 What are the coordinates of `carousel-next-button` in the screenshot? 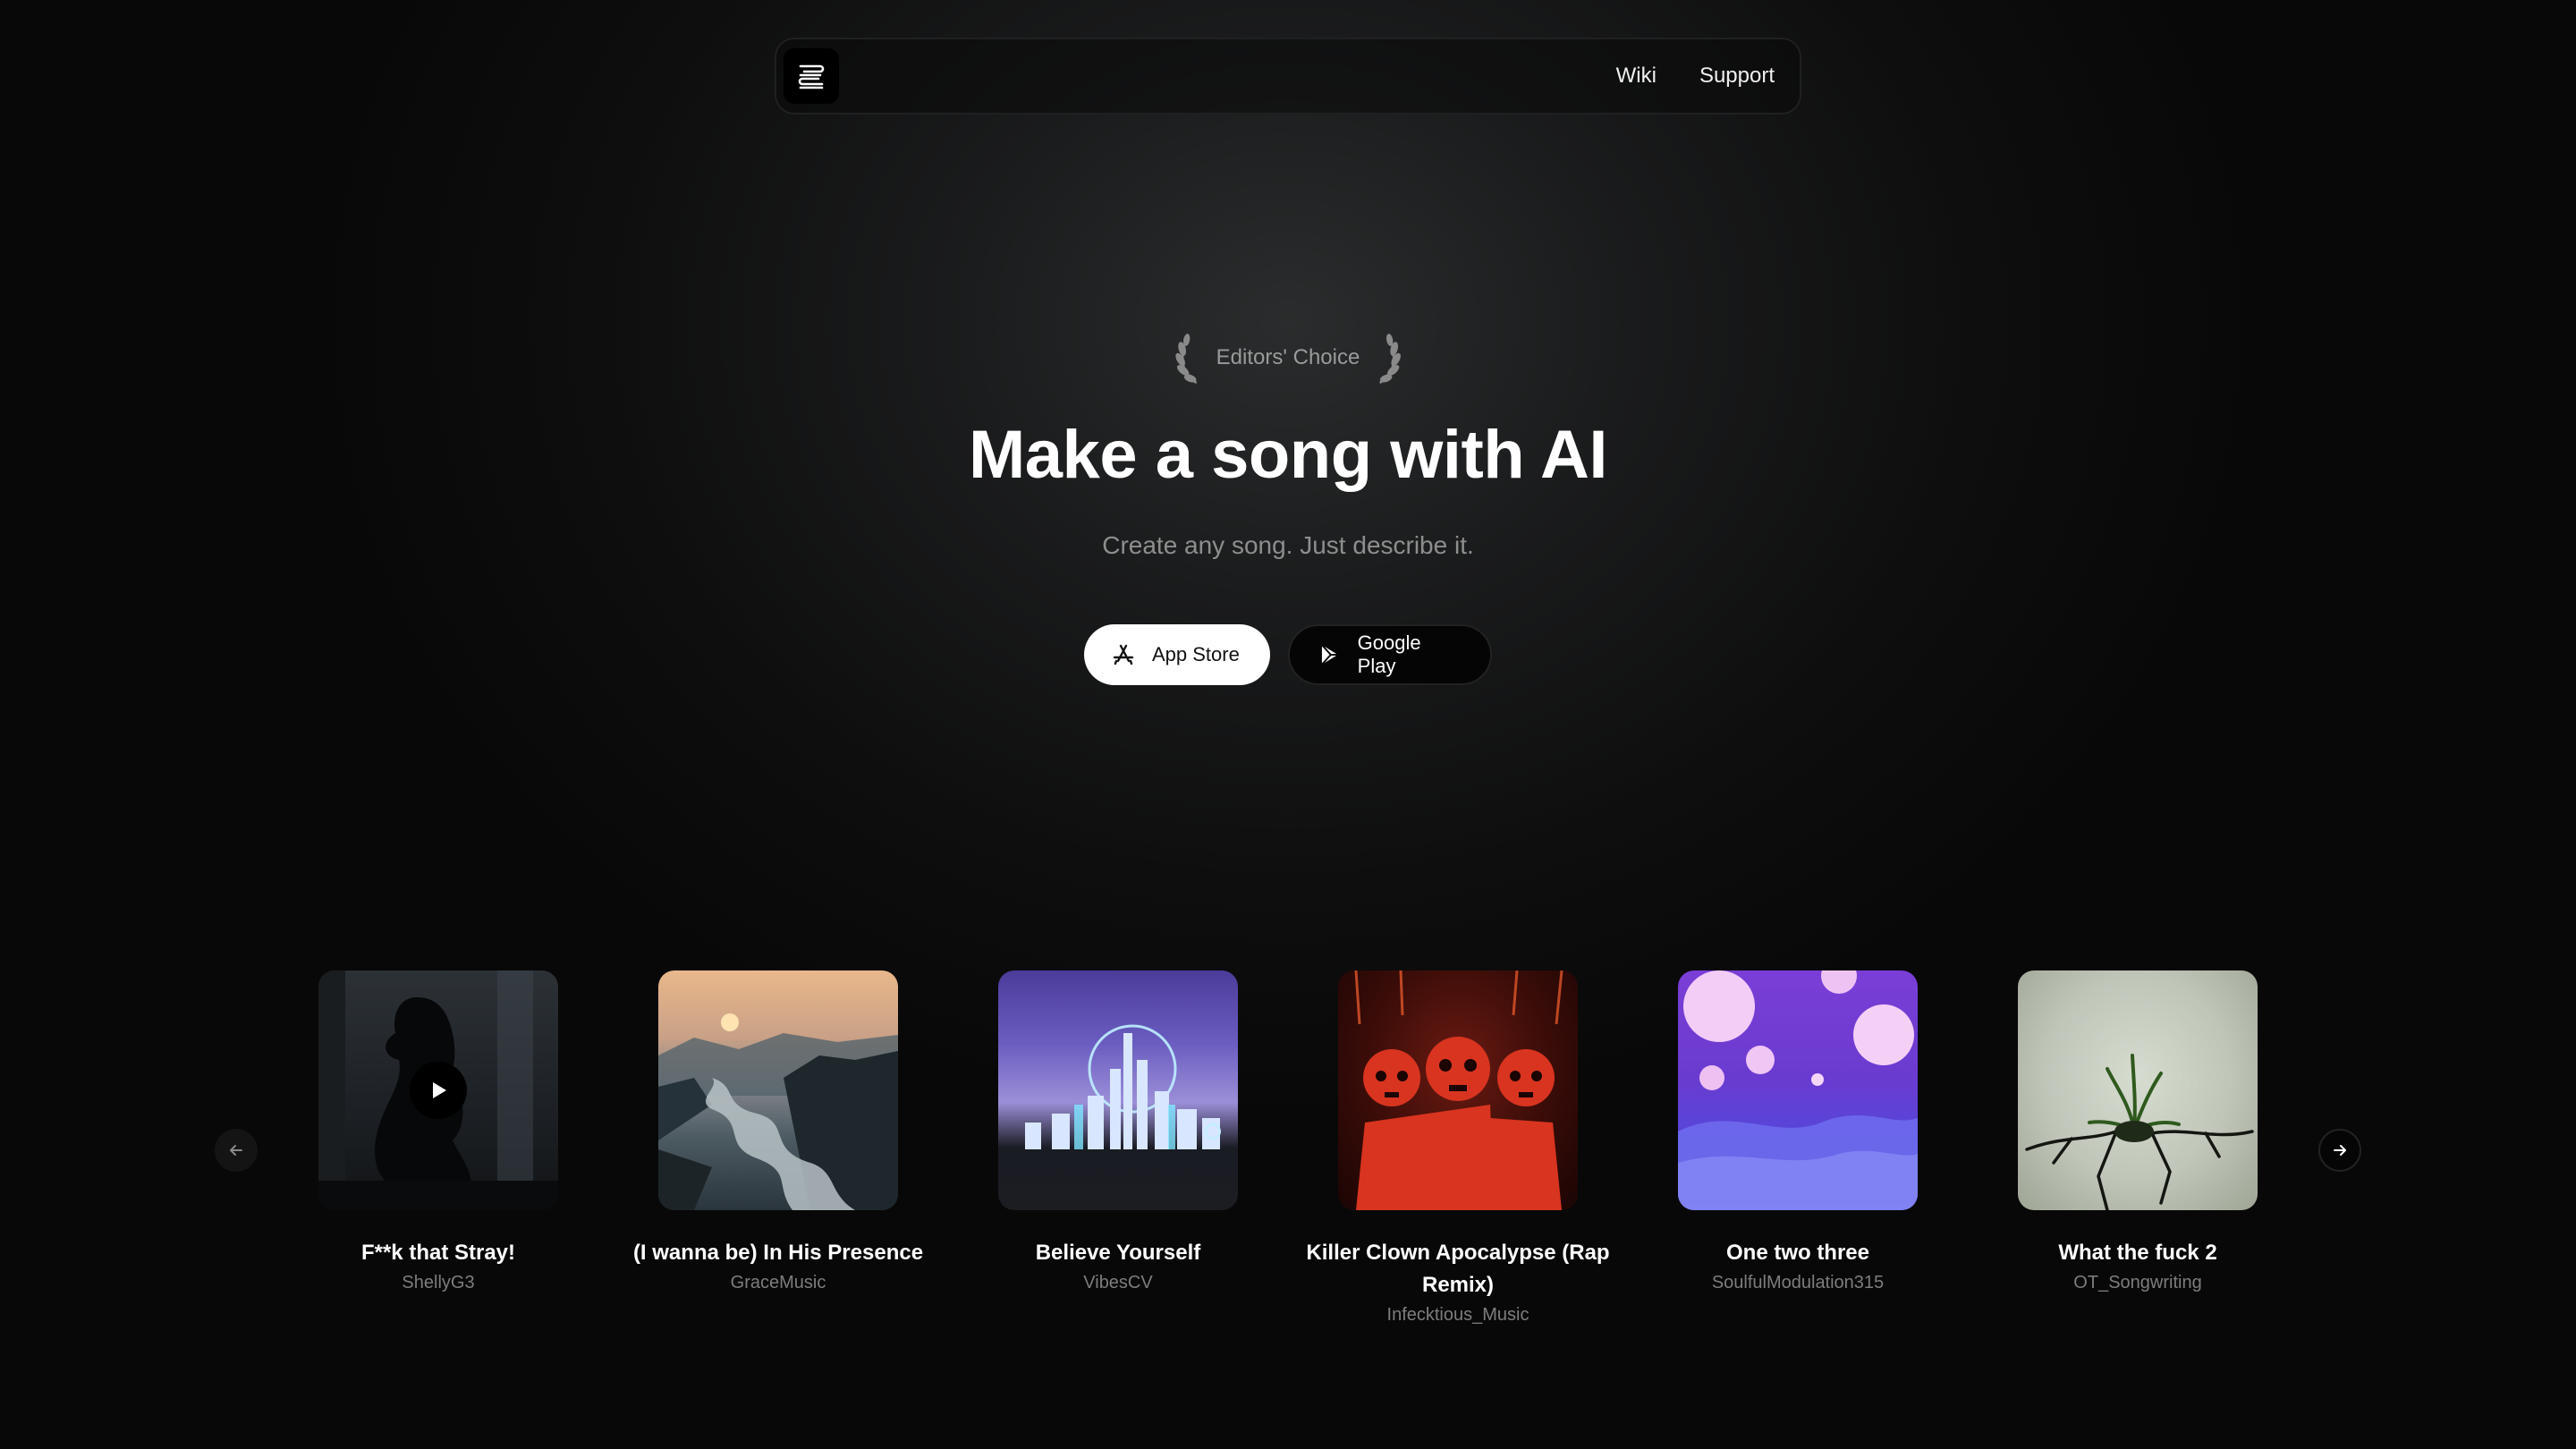 It's located at (2339, 1150).